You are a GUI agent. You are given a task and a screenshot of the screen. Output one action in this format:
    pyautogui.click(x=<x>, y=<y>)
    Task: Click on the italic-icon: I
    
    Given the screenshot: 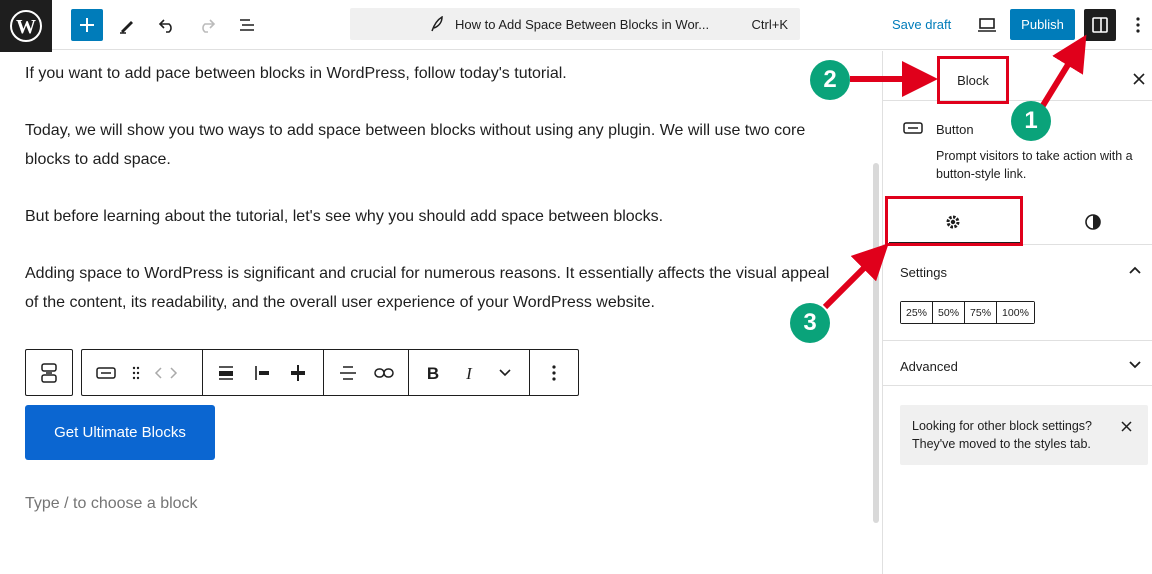 What is the action you would take?
    pyautogui.click(x=469, y=373)
    